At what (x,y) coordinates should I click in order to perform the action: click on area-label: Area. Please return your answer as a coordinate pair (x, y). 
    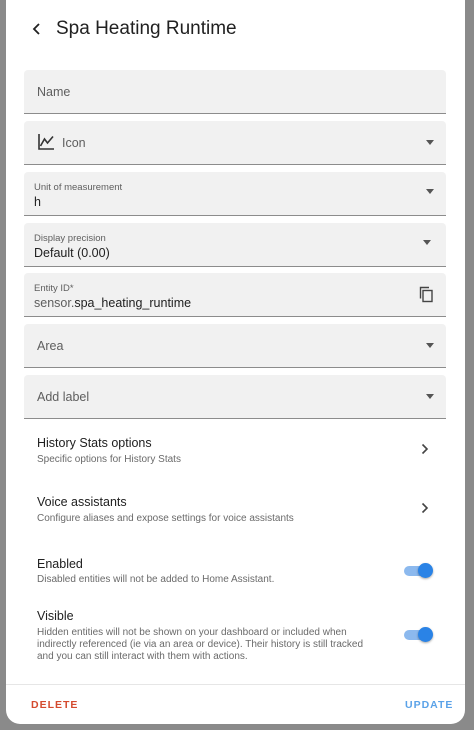
    Looking at the image, I should click on (50, 346).